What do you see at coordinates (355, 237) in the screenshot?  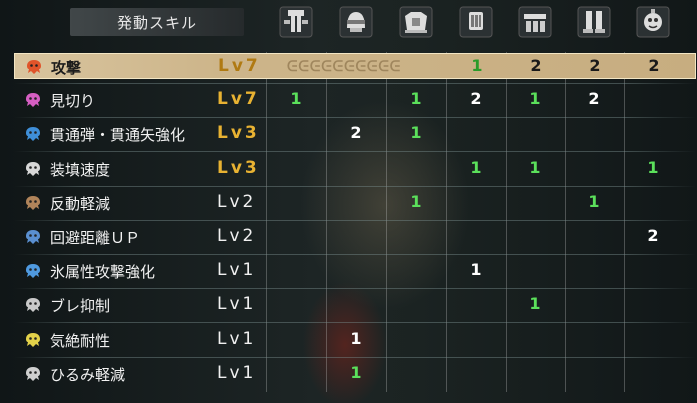 I see `skill-row: 回避距離ＵＰ Lv2 2` at bounding box center [355, 237].